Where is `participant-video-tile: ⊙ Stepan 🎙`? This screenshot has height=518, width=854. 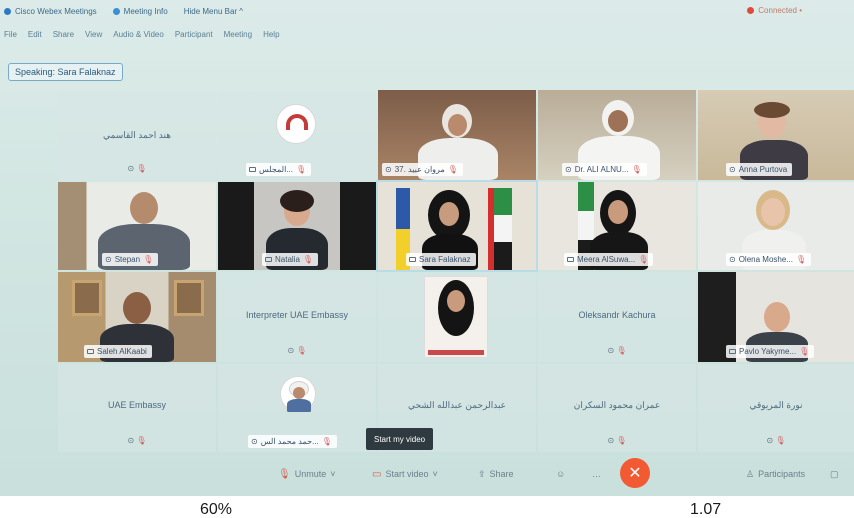 participant-video-tile: ⊙ Stepan 🎙 is located at coordinates (137, 226).